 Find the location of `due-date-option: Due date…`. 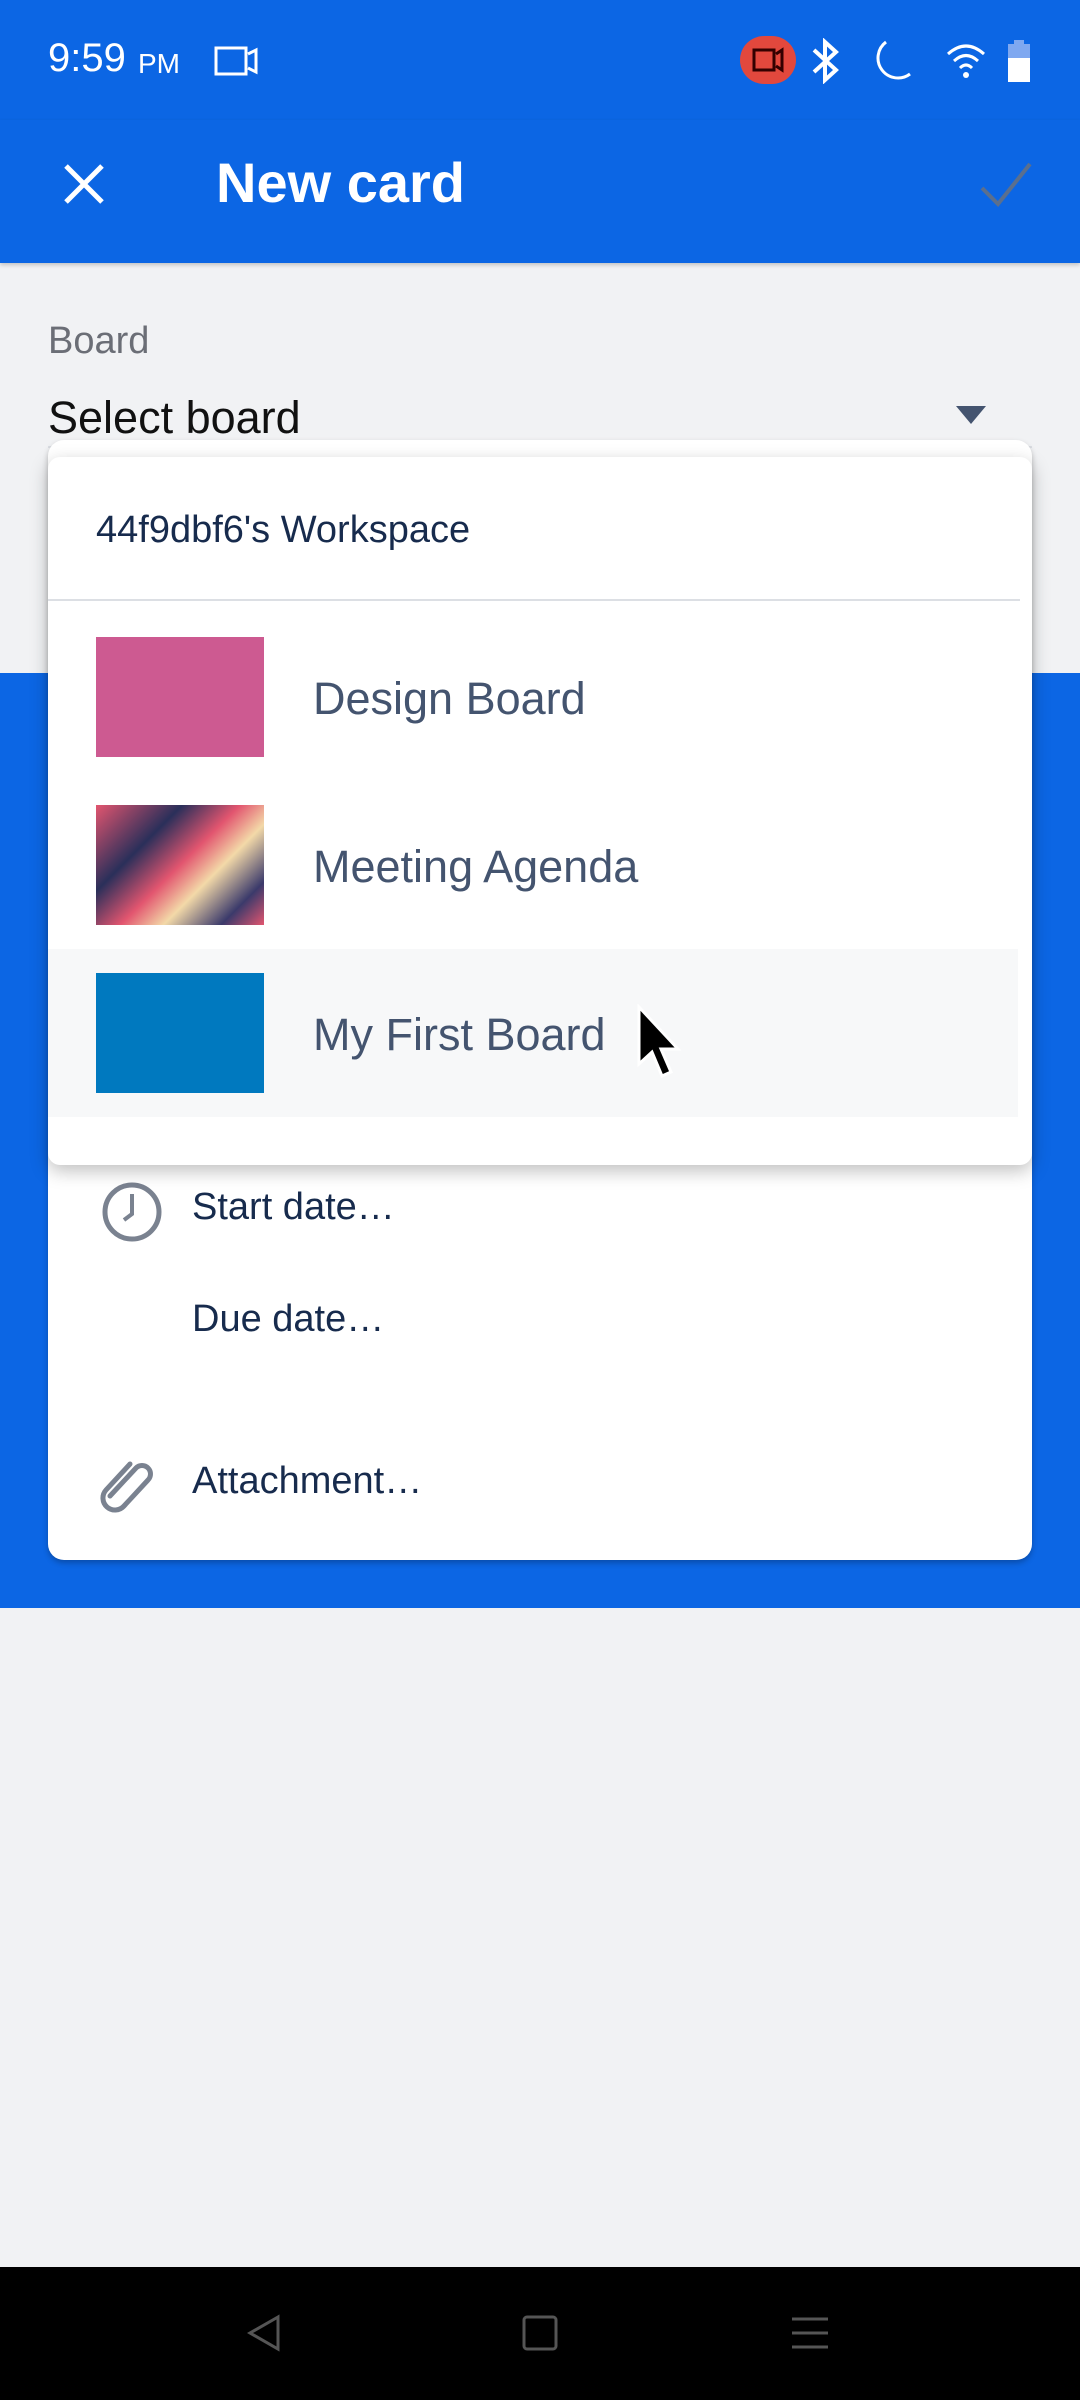

due-date-option: Due date… is located at coordinates (540, 1327).